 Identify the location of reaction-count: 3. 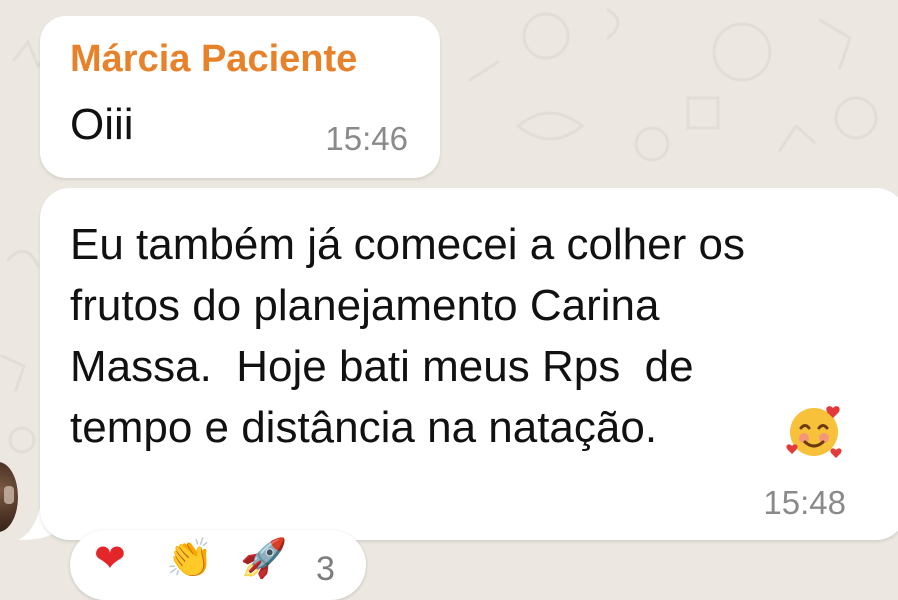
(325, 569).